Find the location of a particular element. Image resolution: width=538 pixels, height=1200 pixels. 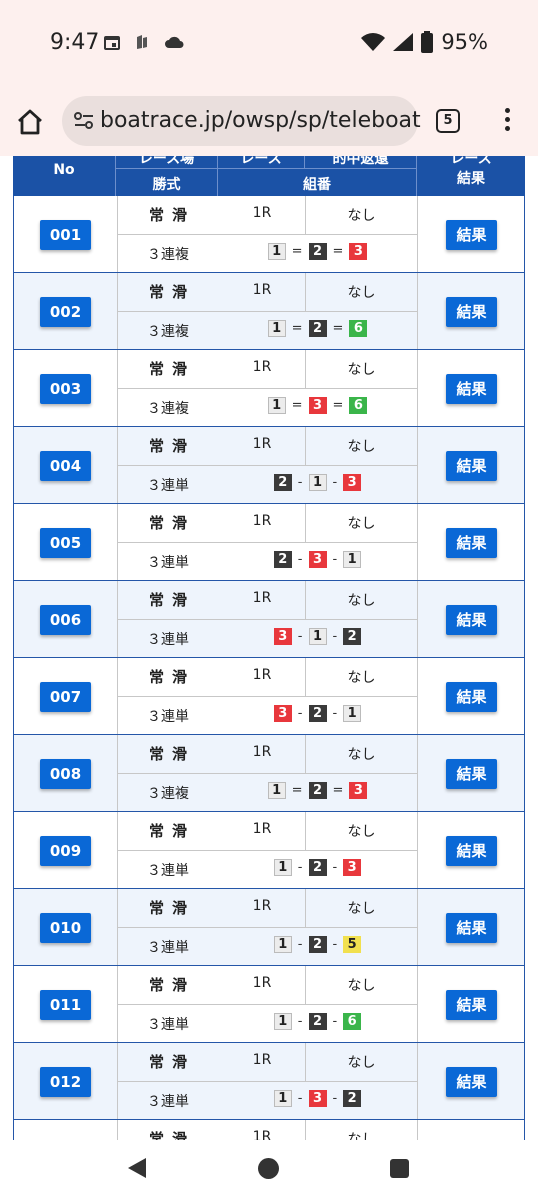

bet-number-button: 010 is located at coordinates (65, 928).